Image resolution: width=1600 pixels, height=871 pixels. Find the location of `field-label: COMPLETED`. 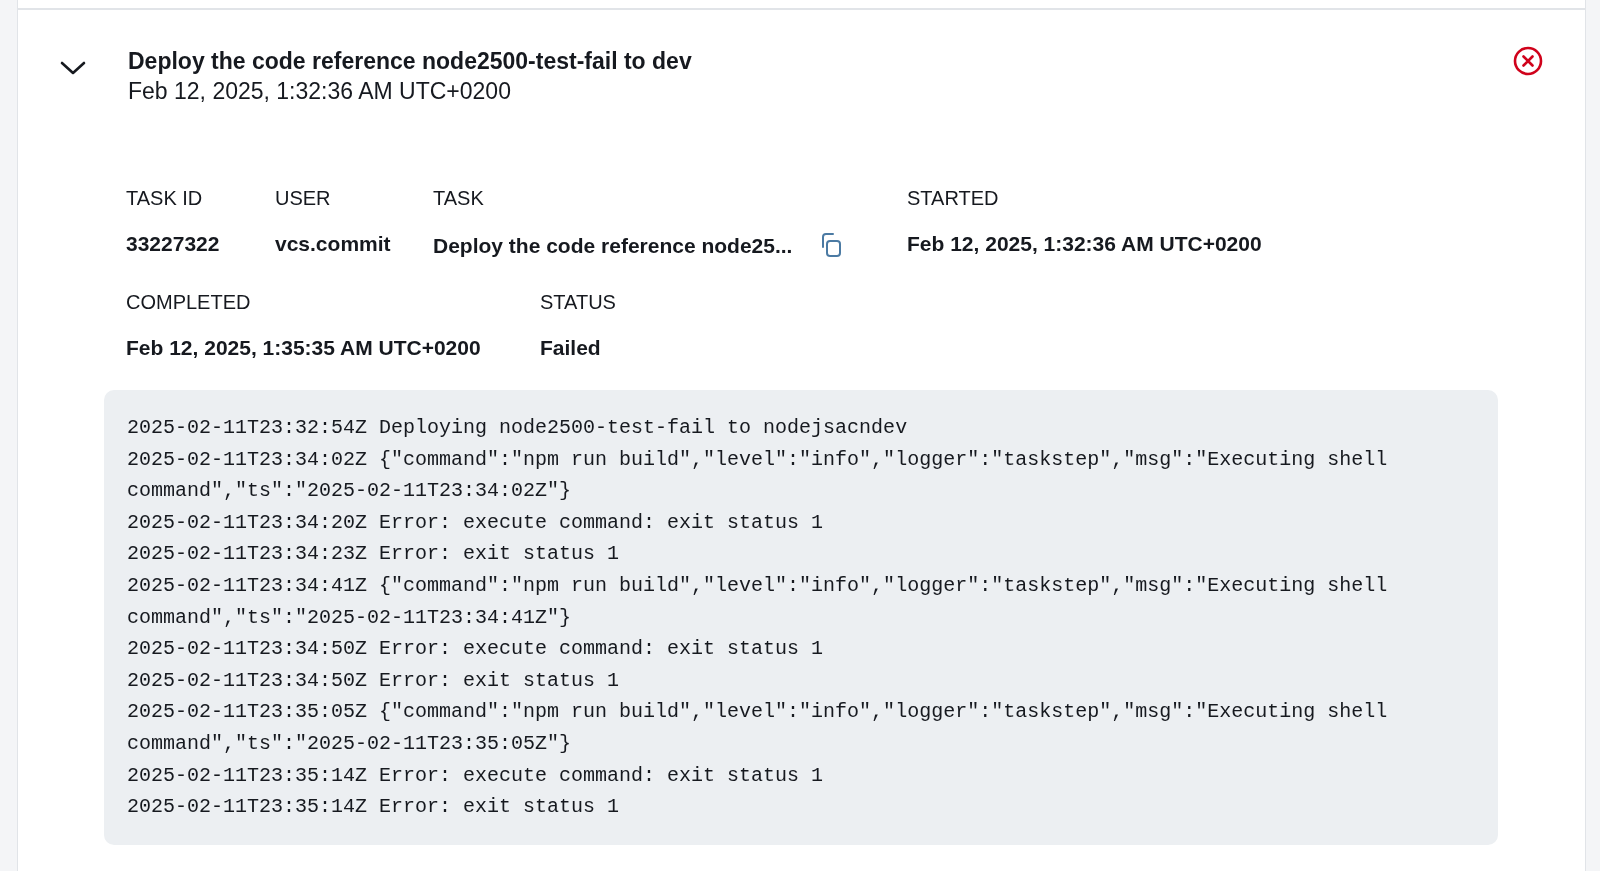

field-label: COMPLETED is located at coordinates (189, 302).